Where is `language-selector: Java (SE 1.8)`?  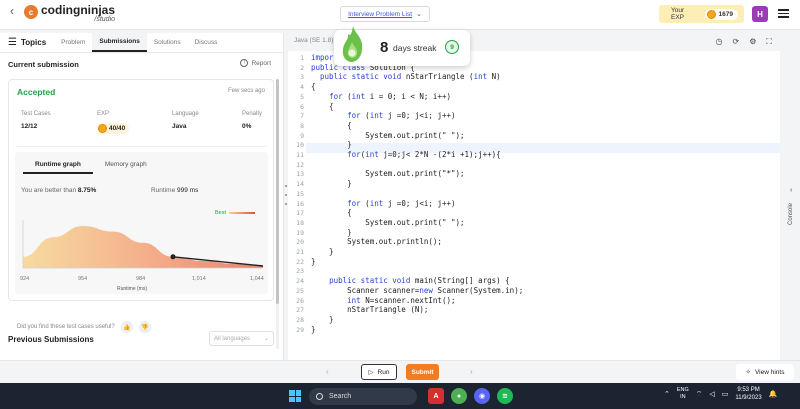 language-selector: Java (SE 1.8) is located at coordinates (313, 40).